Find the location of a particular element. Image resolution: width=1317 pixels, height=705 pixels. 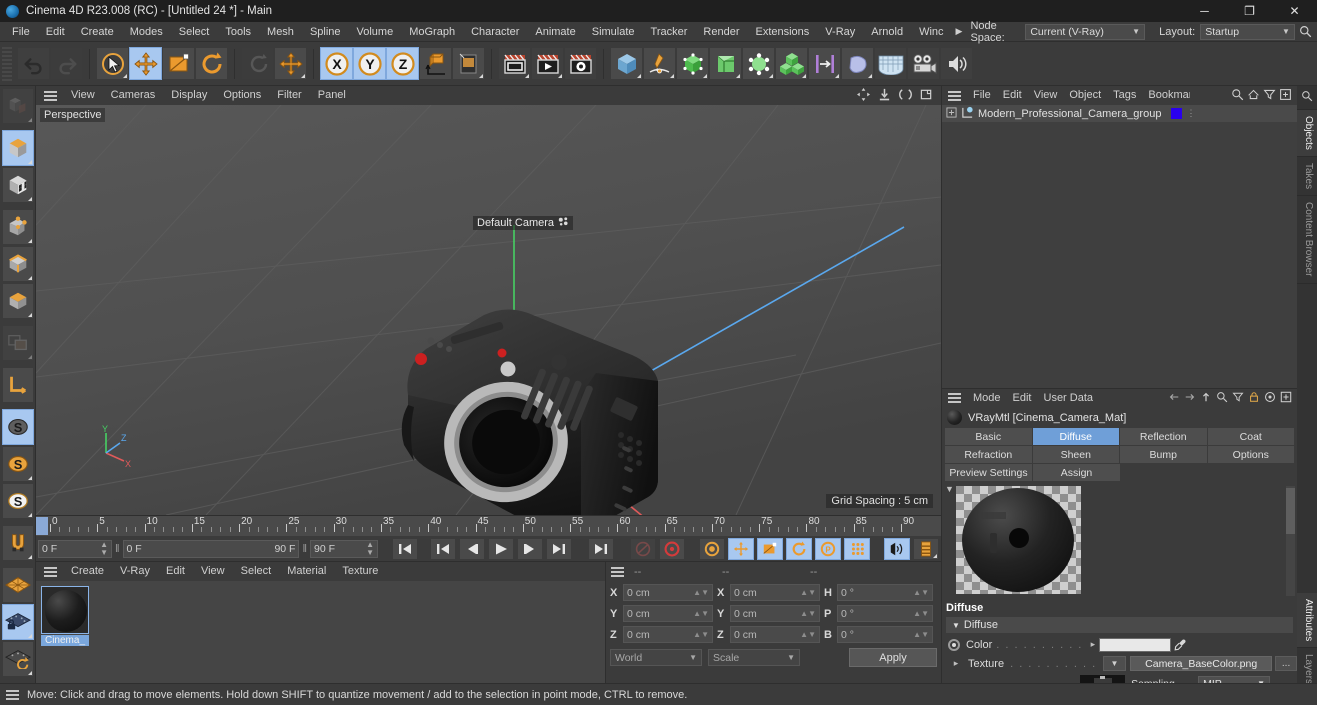

axis-x-button: X is located at coordinates (336, 63).